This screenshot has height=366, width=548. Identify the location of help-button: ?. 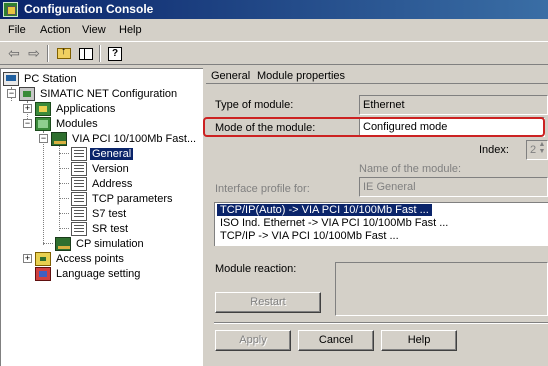
(115, 53).